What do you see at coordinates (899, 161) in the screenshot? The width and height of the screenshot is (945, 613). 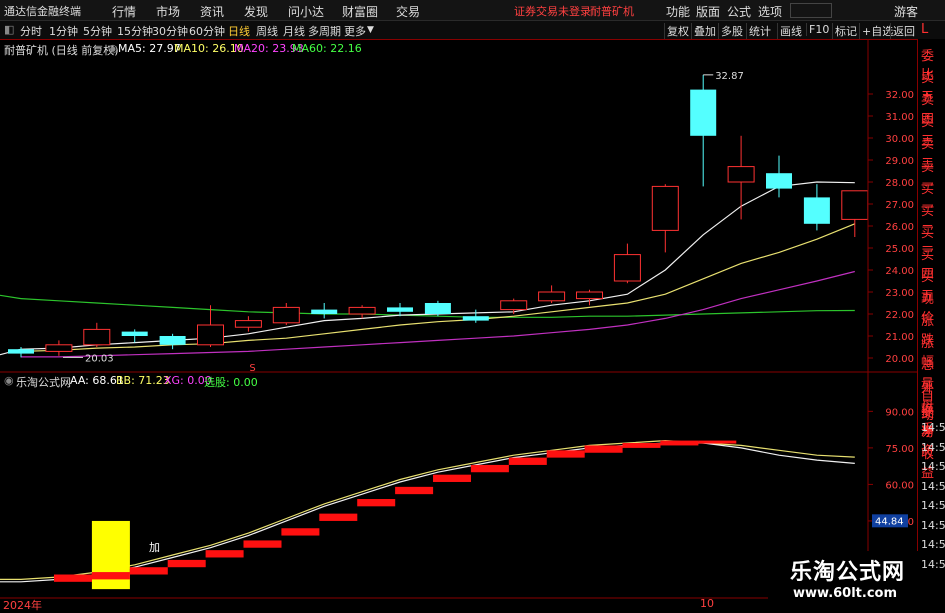 I see `price-tick-label: 29.00` at bounding box center [899, 161].